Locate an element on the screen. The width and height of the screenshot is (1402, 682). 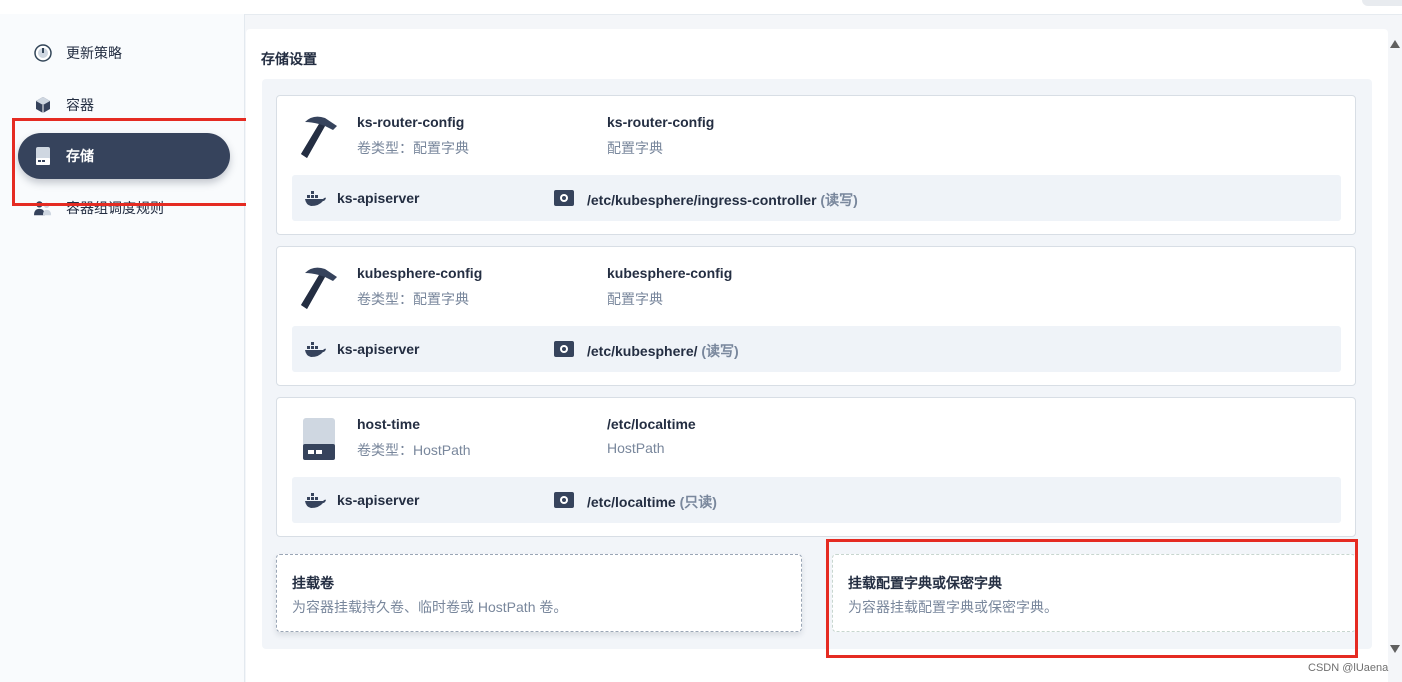
mount-row: ks-apiserver /etc/localtime (只读) is located at coordinates (816, 500).